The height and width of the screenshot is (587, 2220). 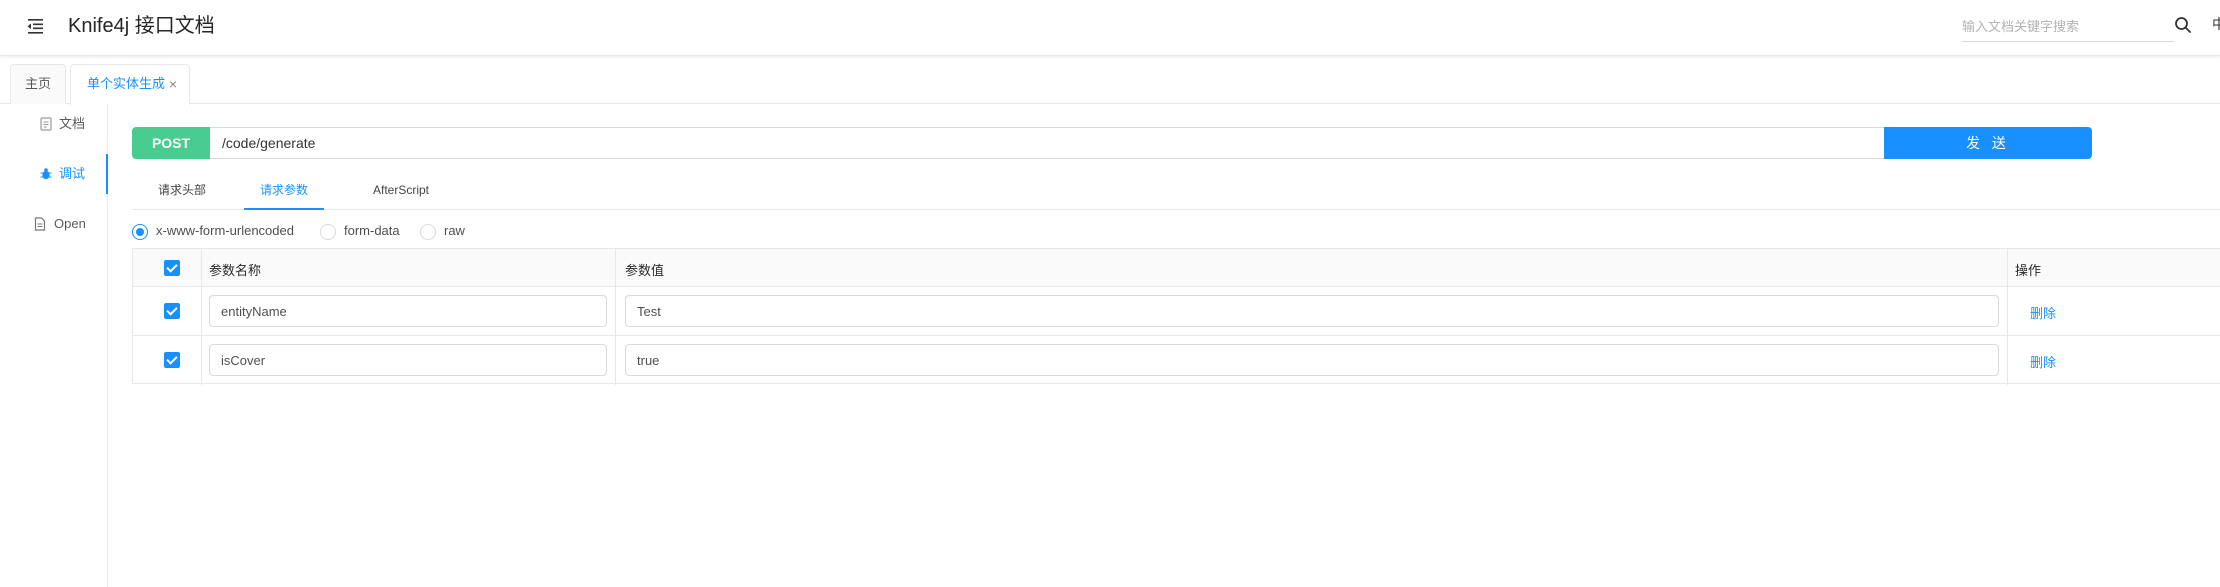 I want to click on search-input, so click(x=2068, y=26).